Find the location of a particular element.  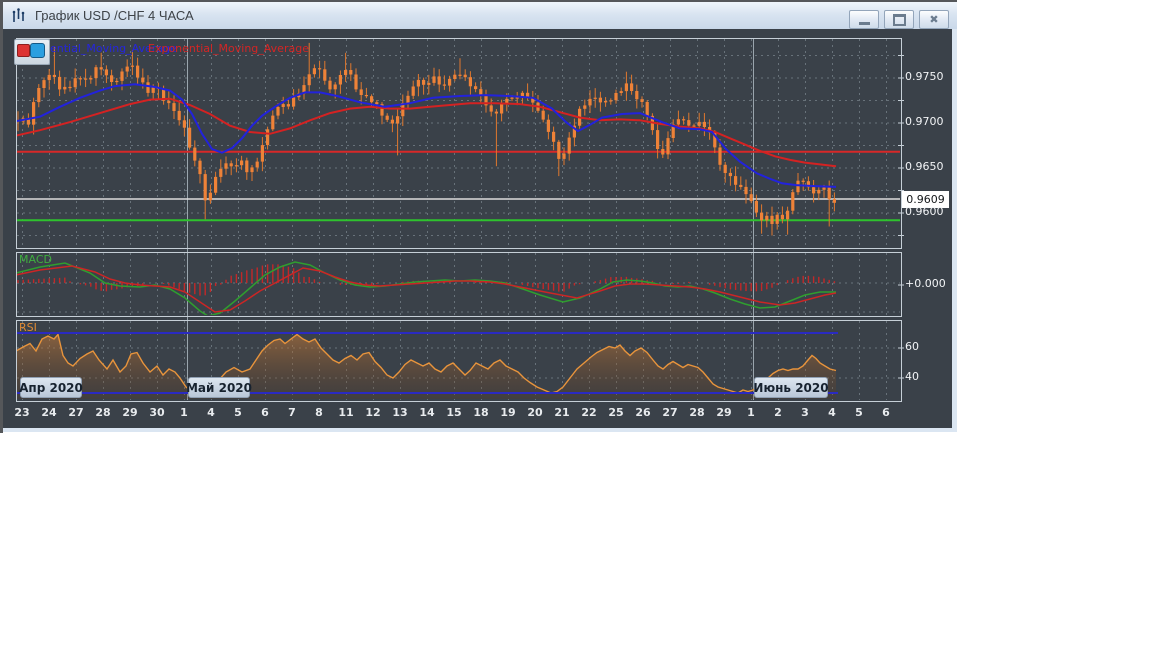

price-axis-label: 0.9650 is located at coordinates (924, 166).